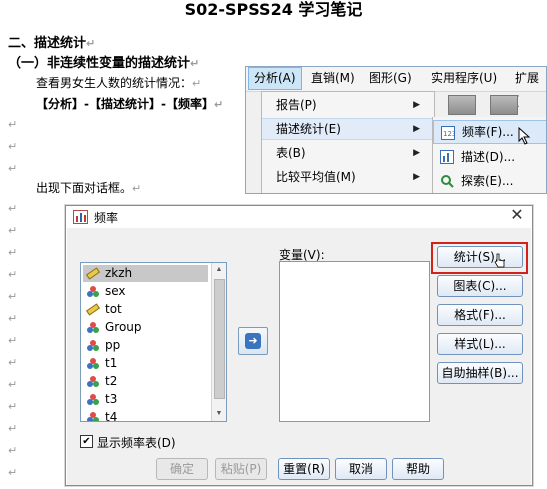  What do you see at coordinates (348, 105) in the screenshot?
I see `menu-item-reports: 报告(P) ▶` at bounding box center [348, 105].